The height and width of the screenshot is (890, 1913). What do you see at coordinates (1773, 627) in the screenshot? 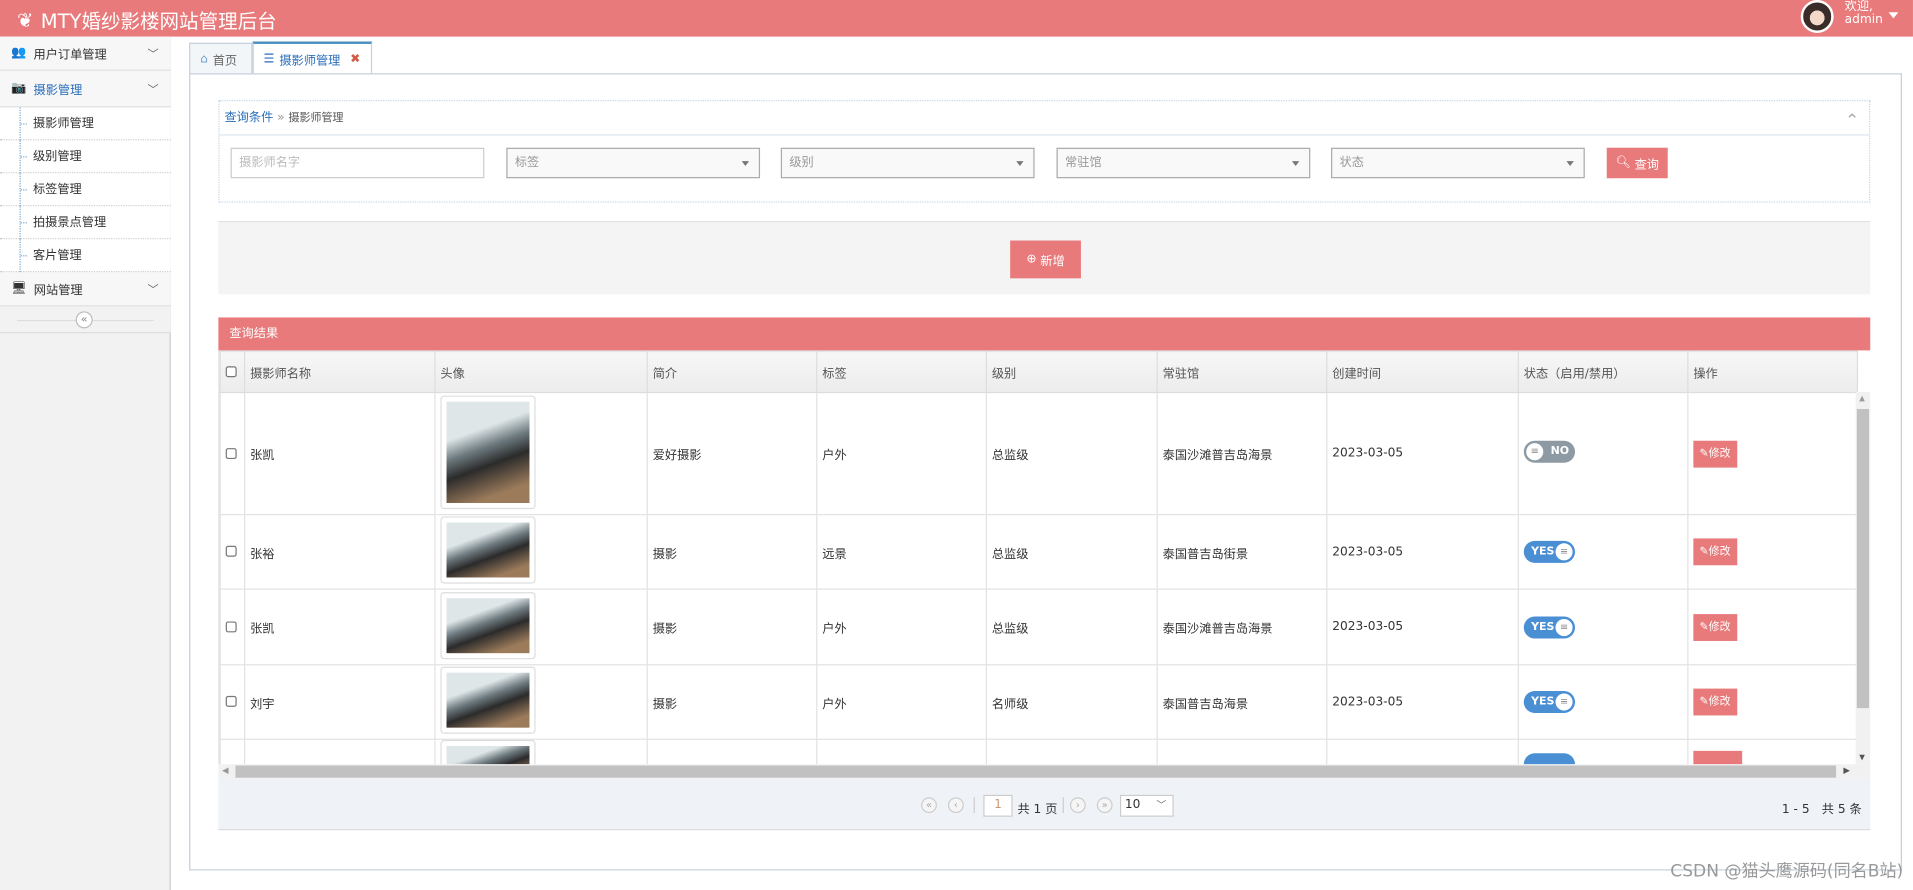
I see `action-cell: ✎修改` at bounding box center [1773, 627].